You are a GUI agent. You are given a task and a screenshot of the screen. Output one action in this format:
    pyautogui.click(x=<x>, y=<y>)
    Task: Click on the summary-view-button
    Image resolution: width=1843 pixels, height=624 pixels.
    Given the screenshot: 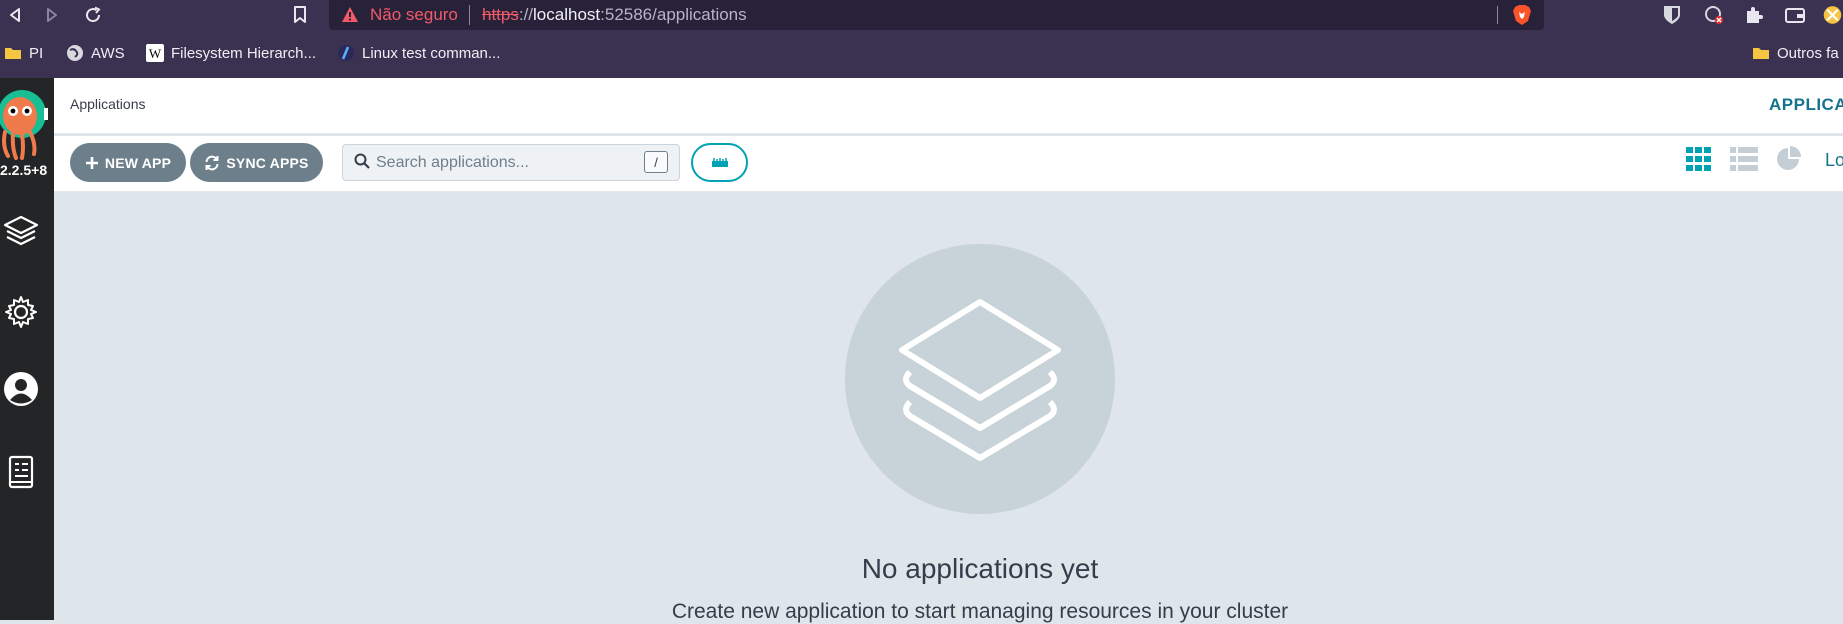 What is the action you would take?
    pyautogui.click(x=1789, y=159)
    